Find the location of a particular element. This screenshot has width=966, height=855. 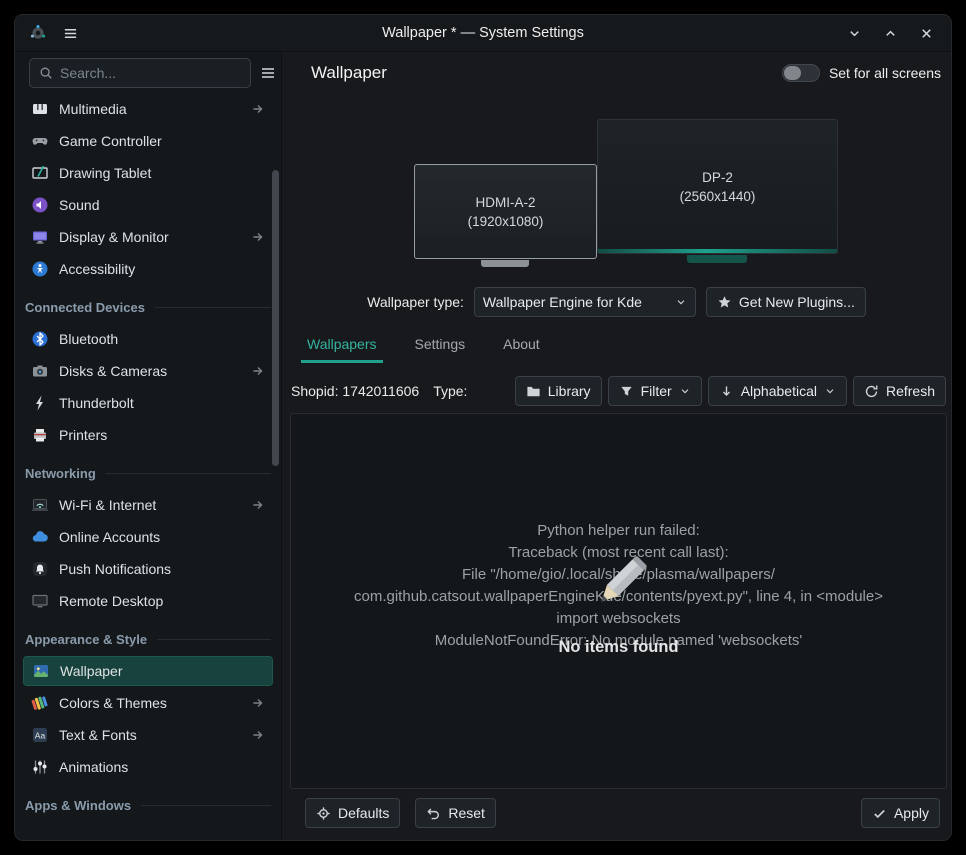

sidebar-item-label: Push Notifications is located at coordinates (115, 569).